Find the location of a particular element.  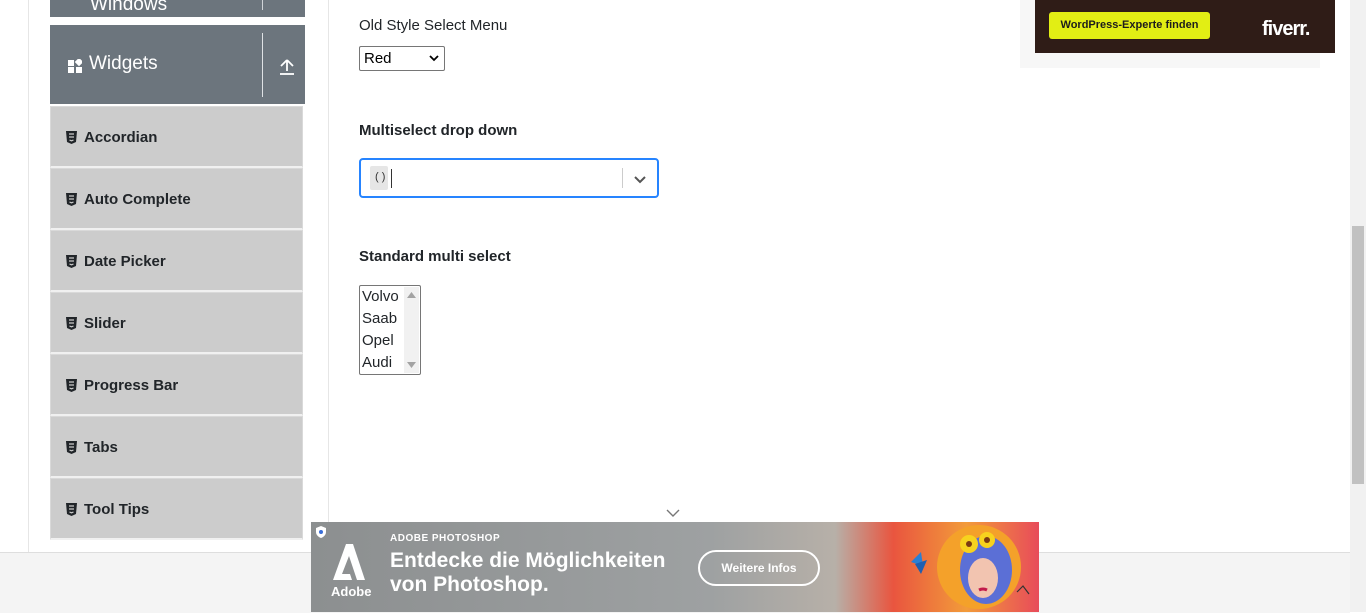

selected-chip: ( ) is located at coordinates (379, 178).